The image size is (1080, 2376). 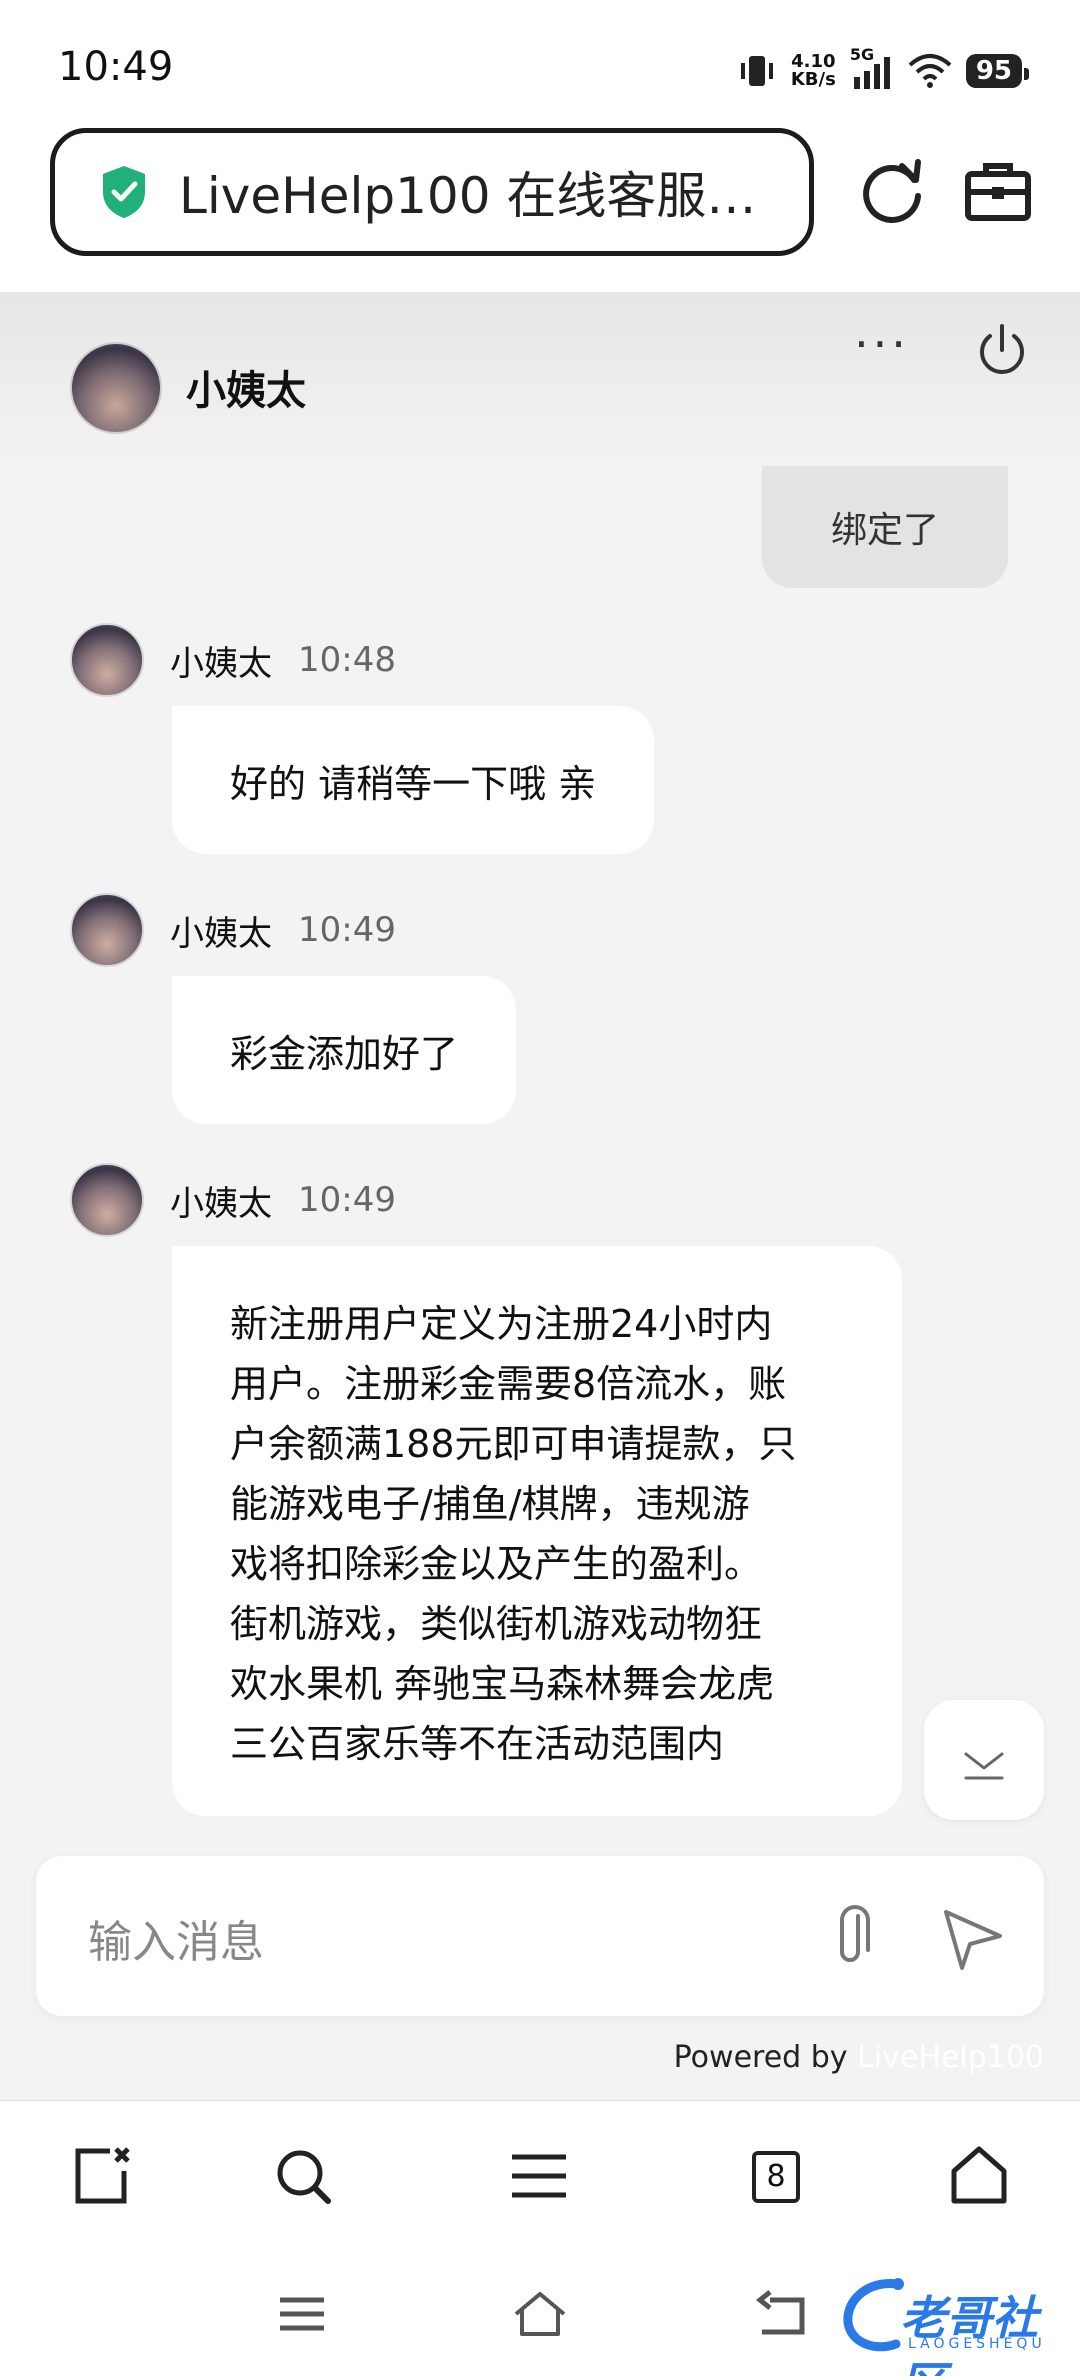 I want to click on system-home-icon, so click(x=540, y=2314).